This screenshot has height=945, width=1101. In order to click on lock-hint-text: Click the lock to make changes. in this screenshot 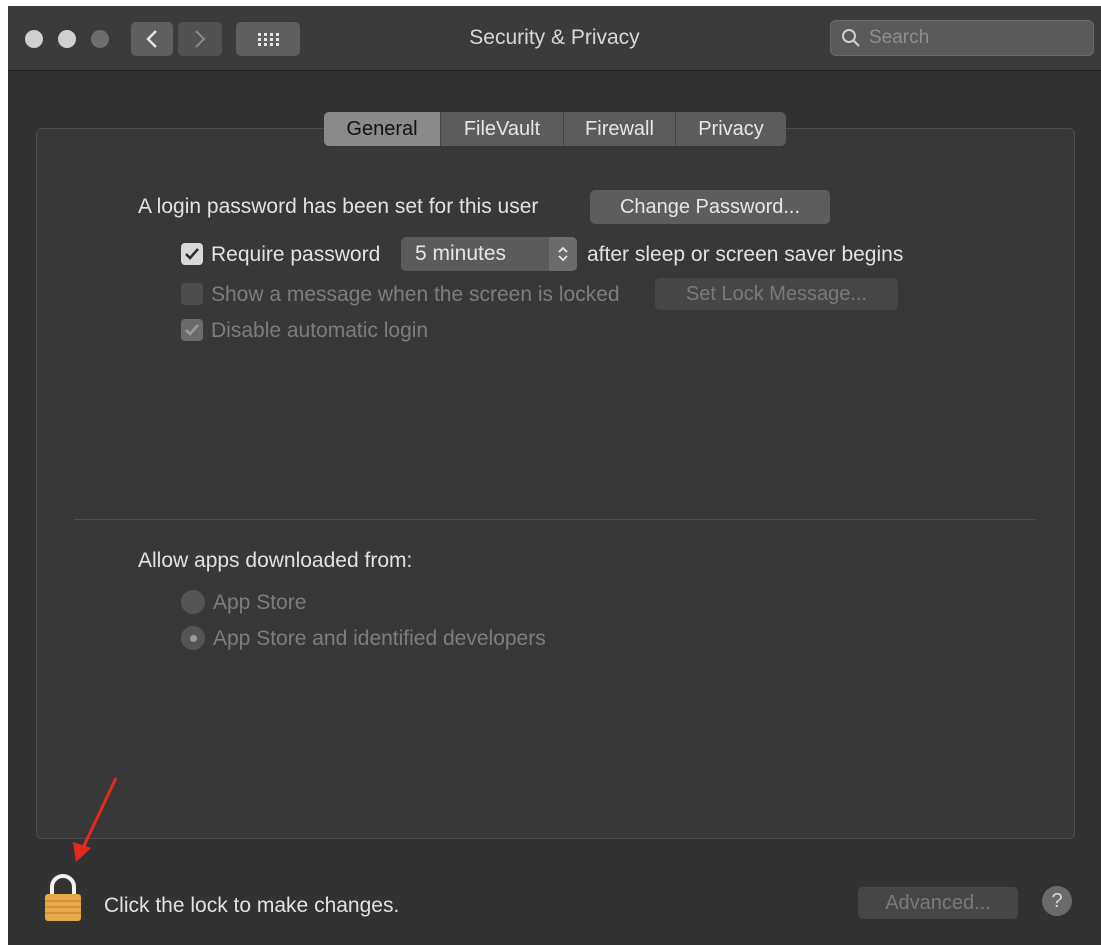, I will do `click(252, 905)`.